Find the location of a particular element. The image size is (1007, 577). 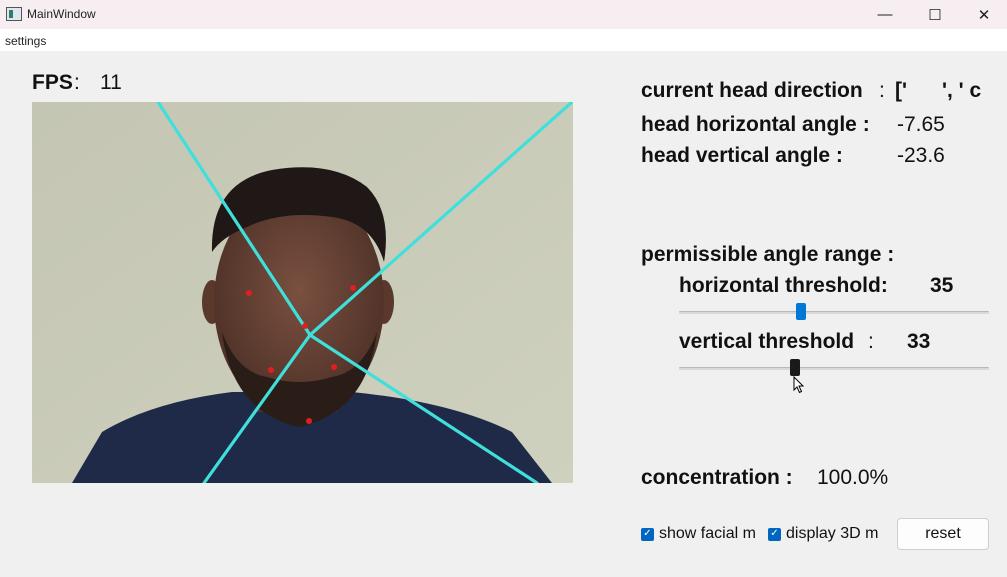

maximize-button: ☐ is located at coordinates (935, 14).